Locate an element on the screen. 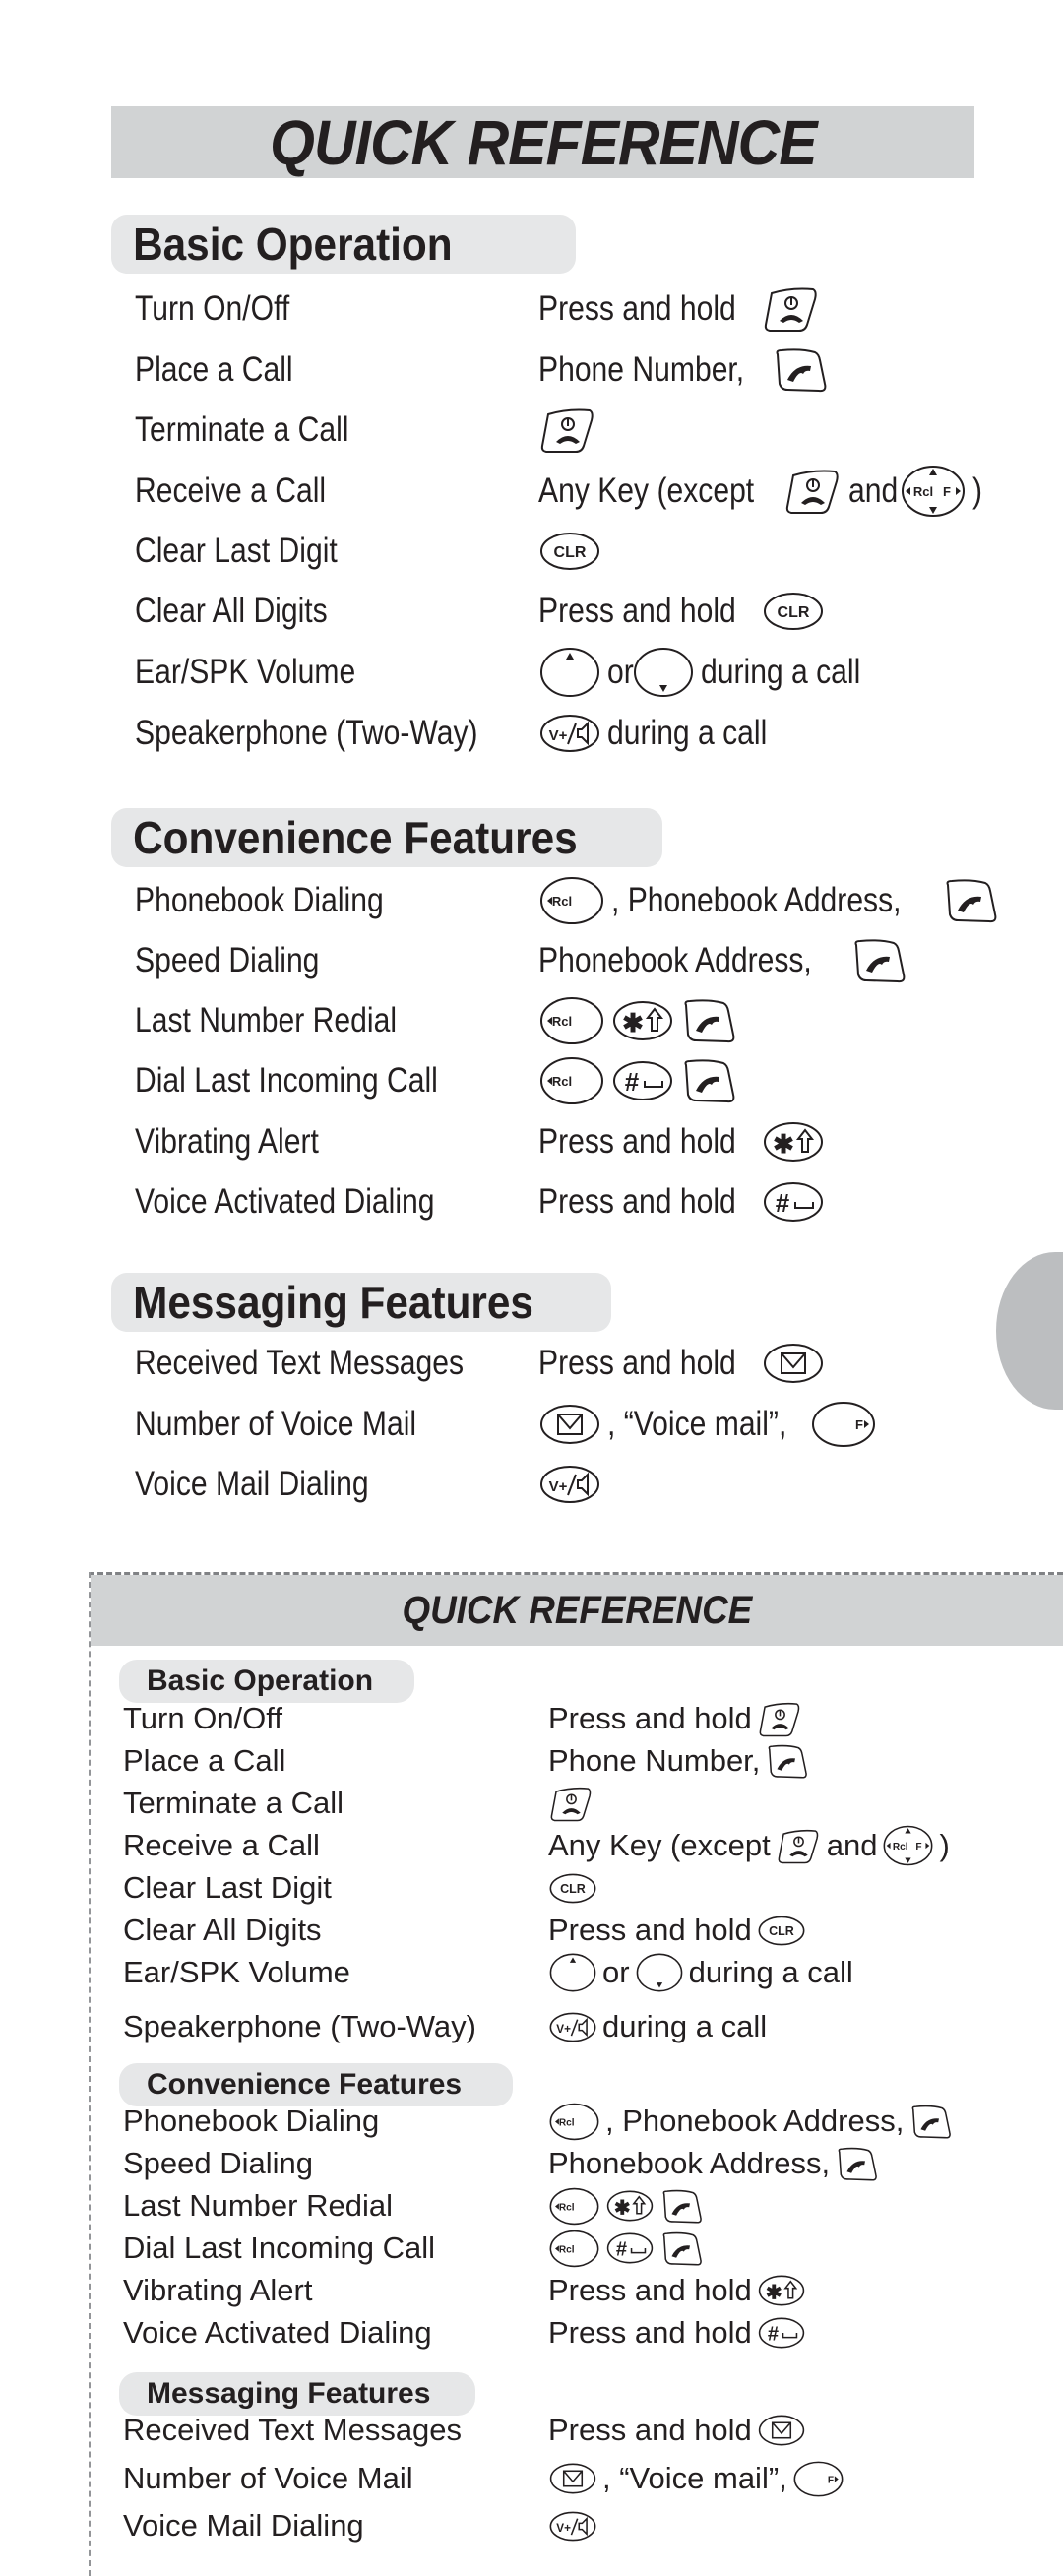 The height and width of the screenshot is (2576, 1063). svg-text: CLR is located at coordinates (781, 1931).